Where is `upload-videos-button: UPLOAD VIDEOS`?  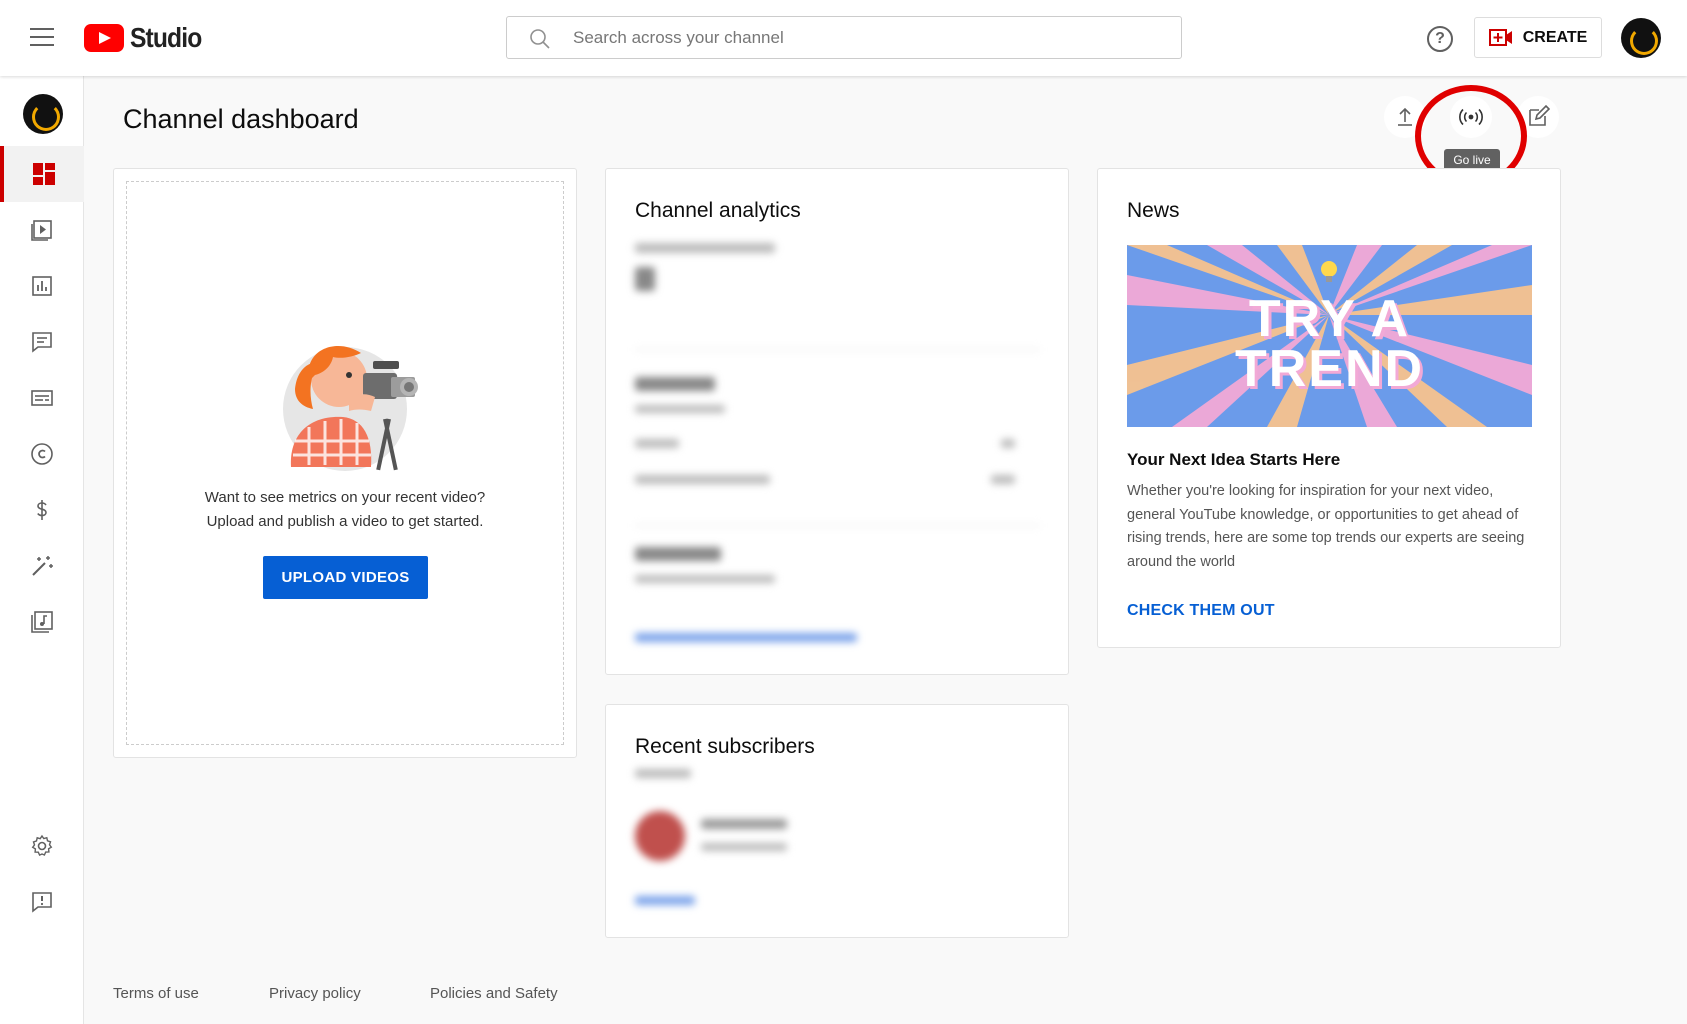 upload-videos-button: UPLOAD VIDEOS is located at coordinates (345, 577).